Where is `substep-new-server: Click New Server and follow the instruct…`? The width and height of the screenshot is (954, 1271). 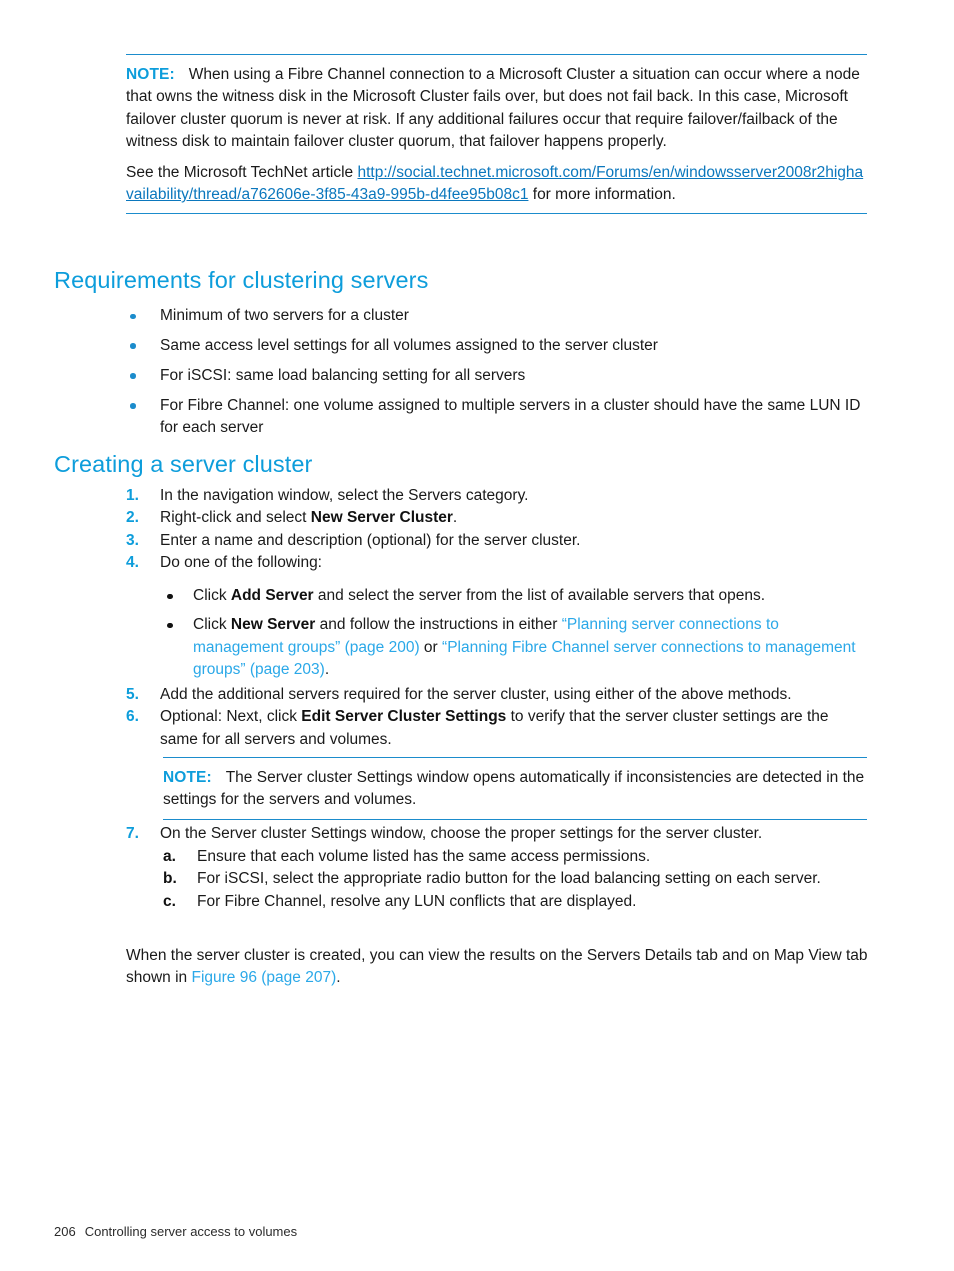
substep-new-server: Click New Server and follow the instruct… is located at coordinates (515, 647).